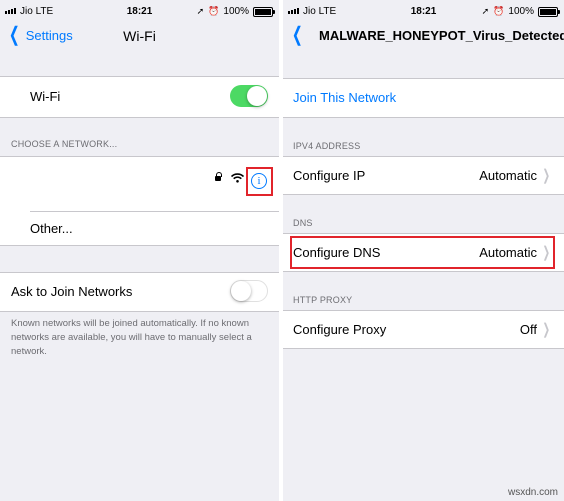 This screenshot has height=501, width=564. I want to click on wifi-toggle-row: Wi-Fi, so click(139, 97).